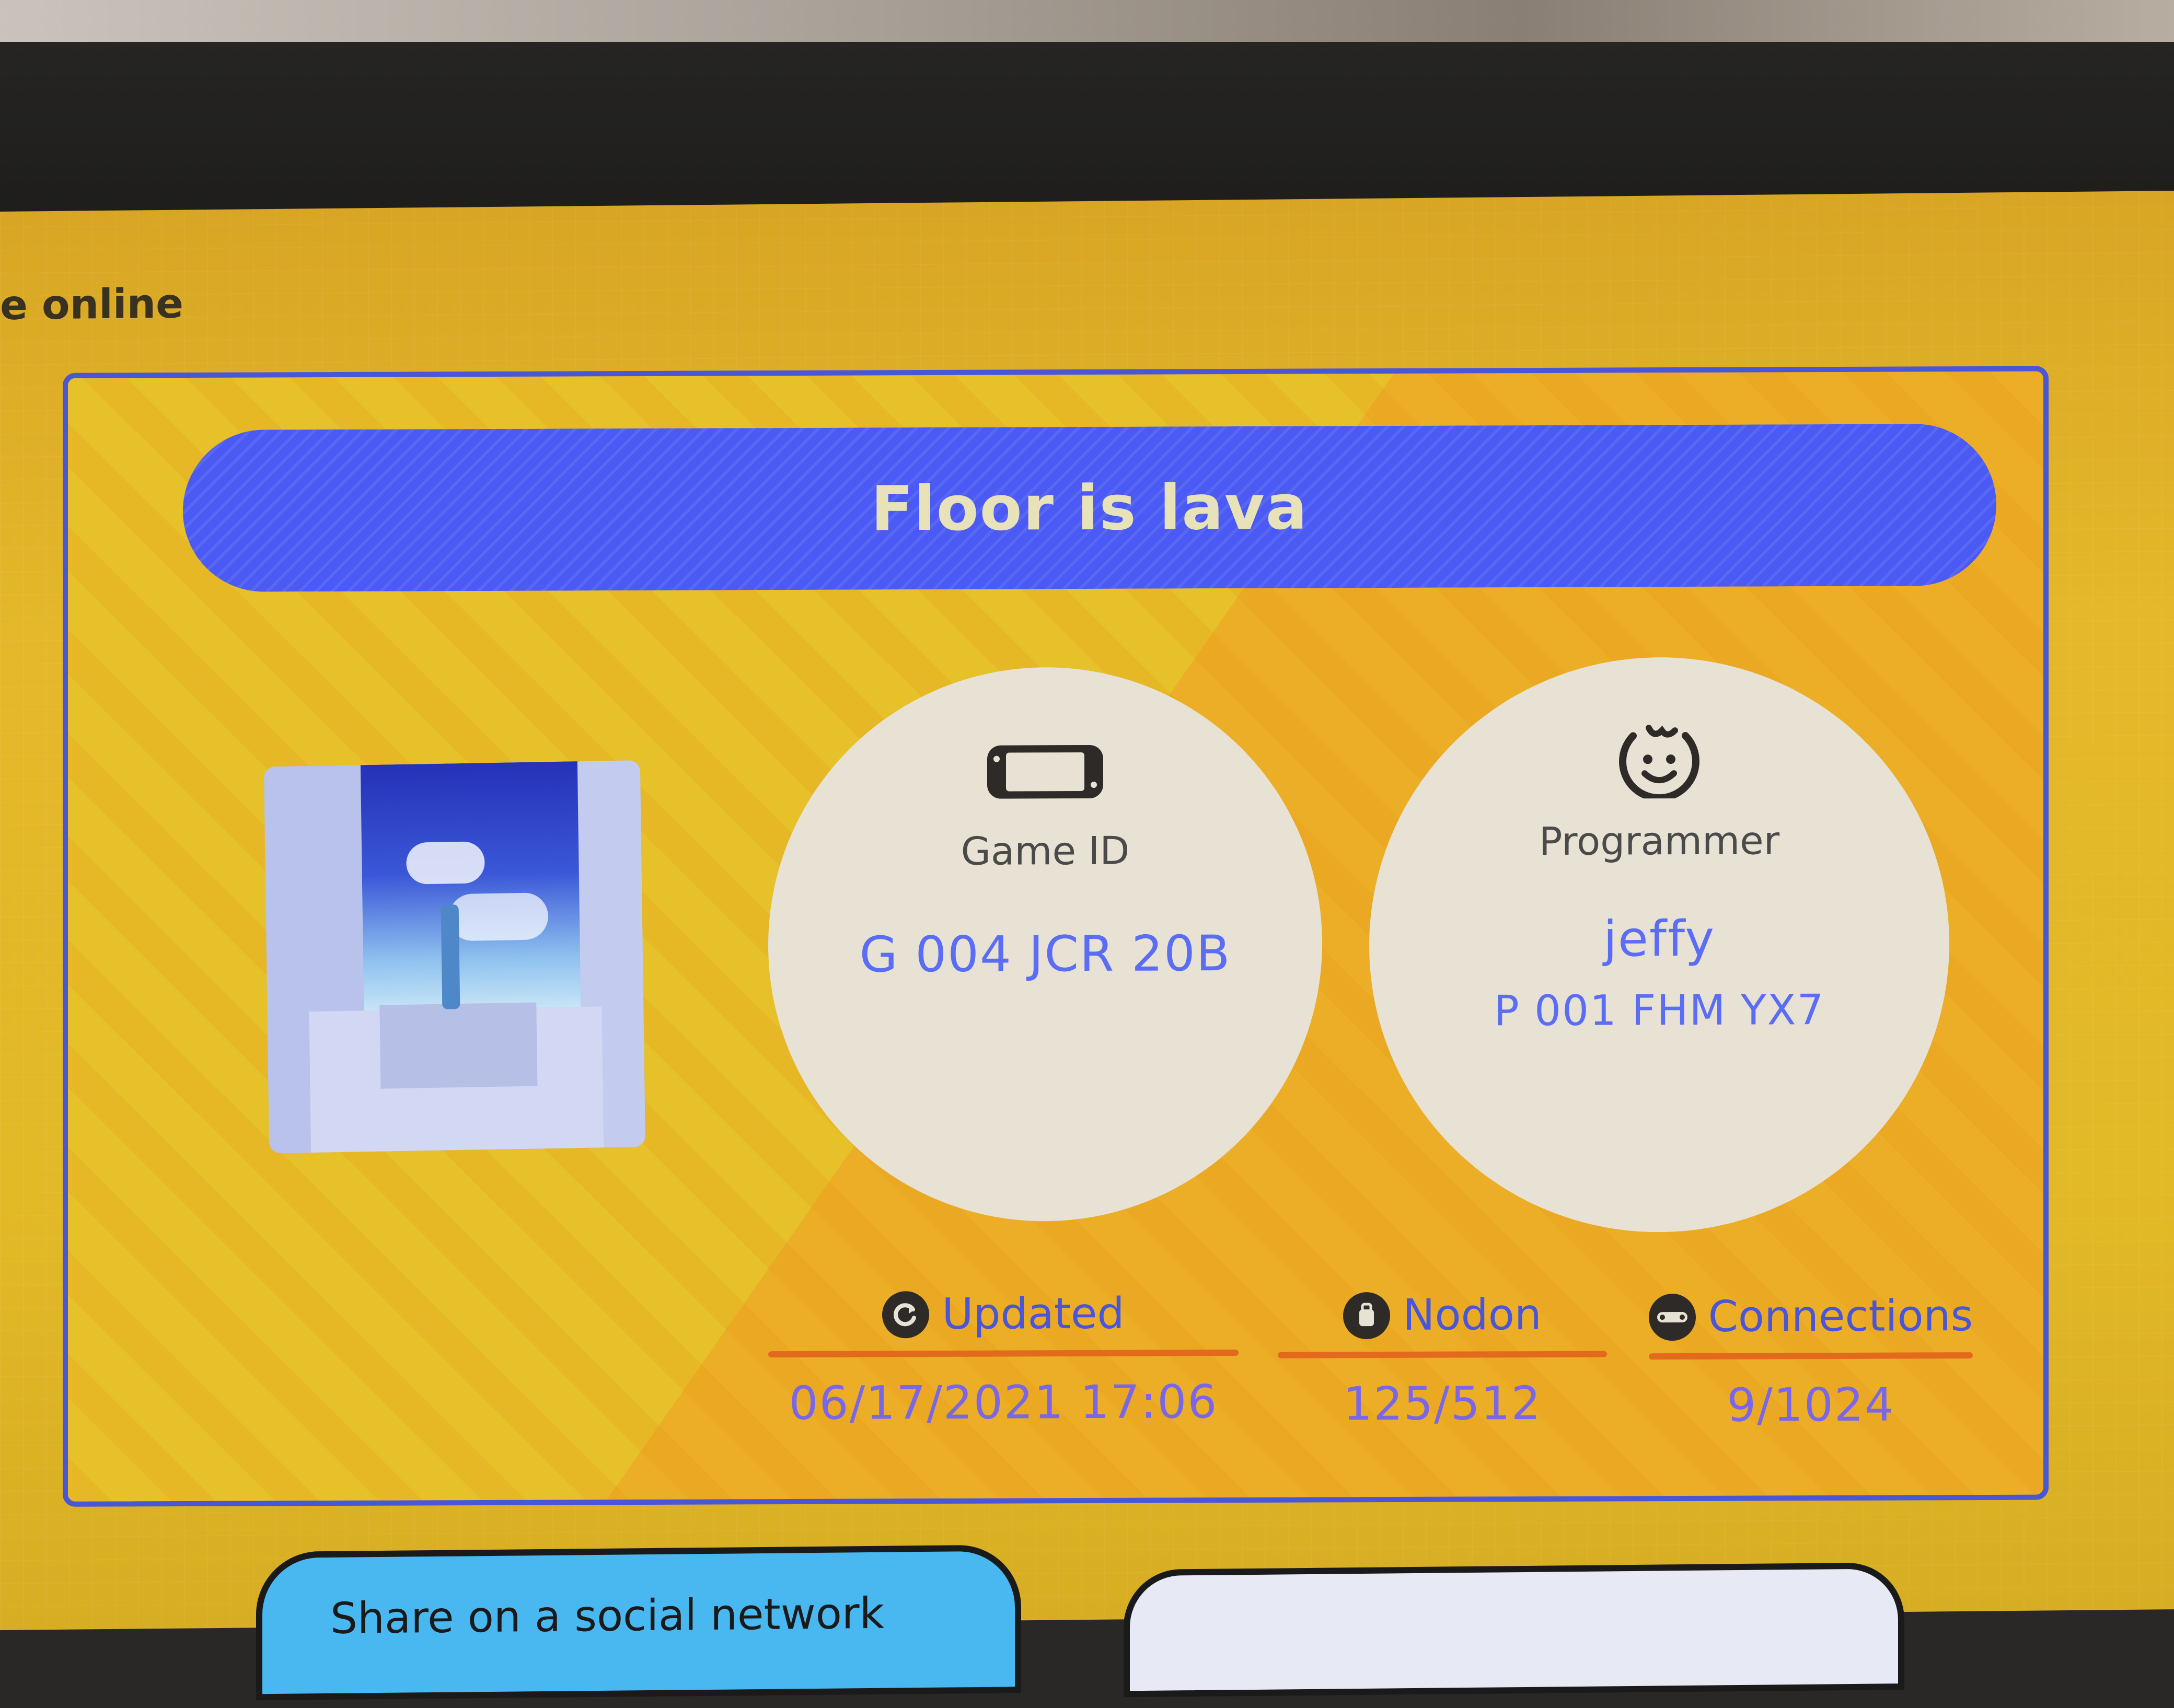  I want to click on share-button-label: Share on a social network, so click(607, 1616).